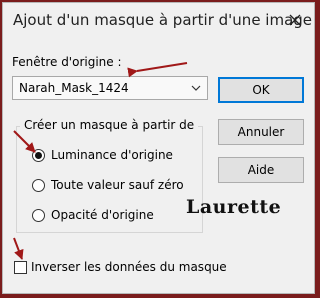 The height and width of the screenshot is (298, 320). What do you see at coordinates (18, 248) in the screenshot?
I see `annotation-arrow-invert` at bounding box center [18, 248].